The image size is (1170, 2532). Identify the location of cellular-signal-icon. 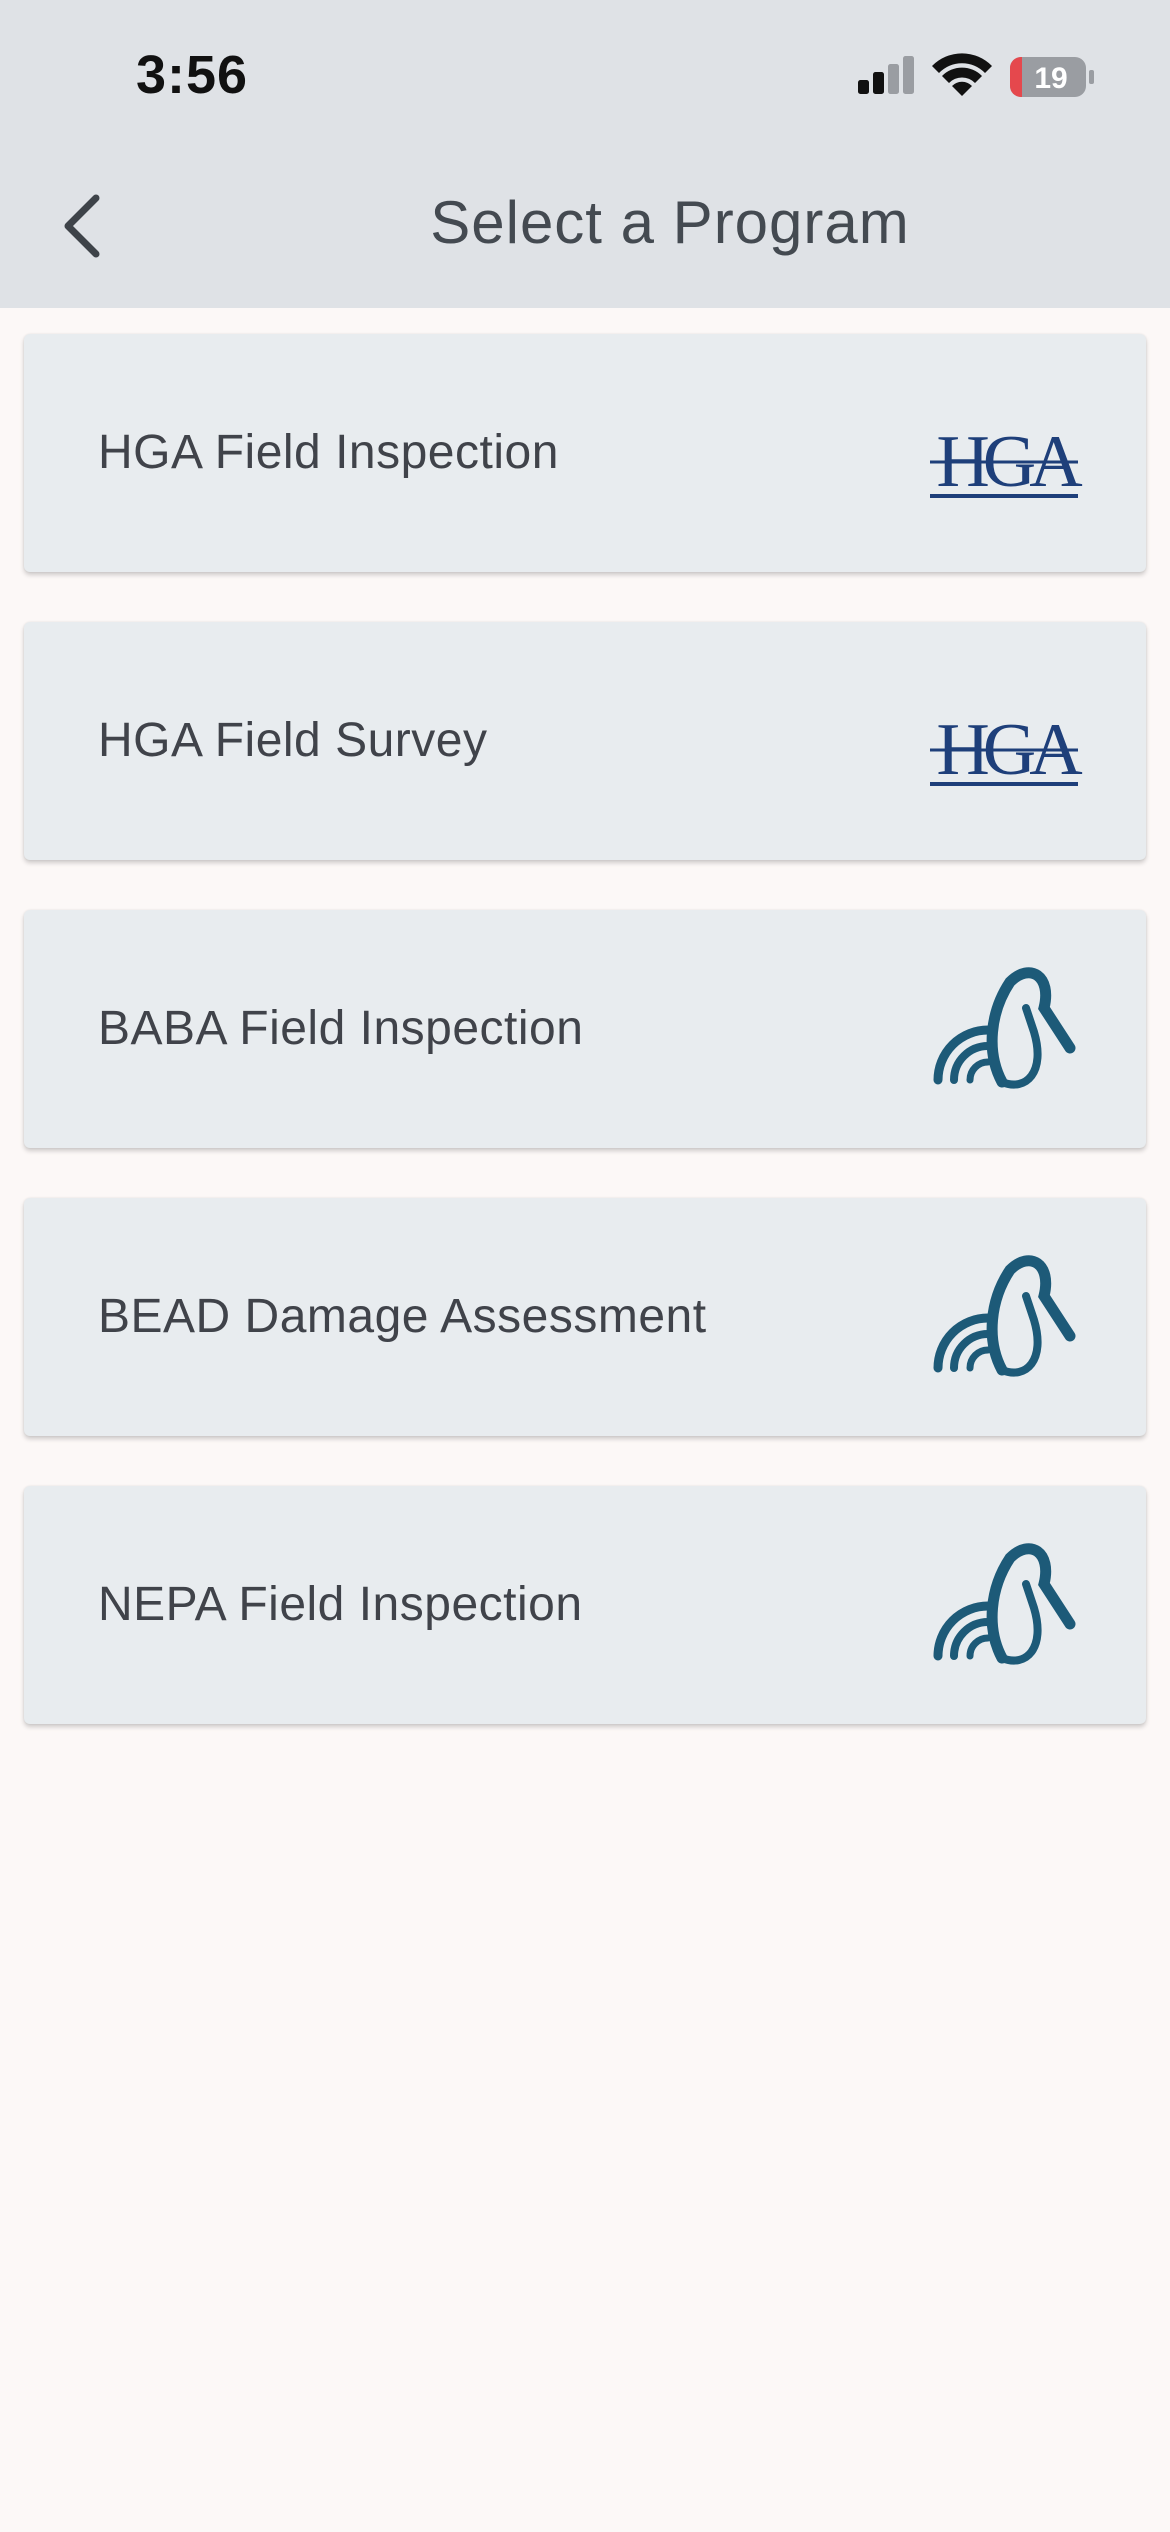
(886, 75).